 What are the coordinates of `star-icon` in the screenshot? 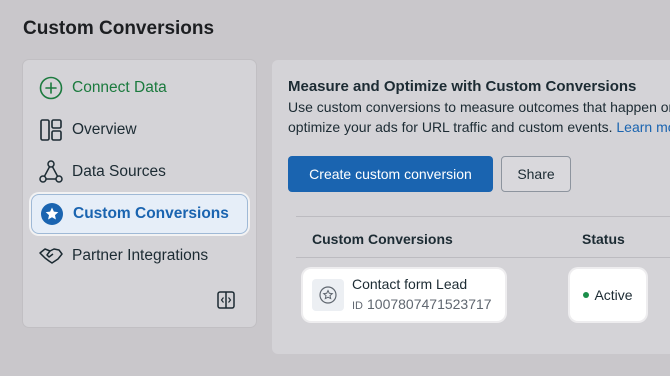 It's located at (328, 295).